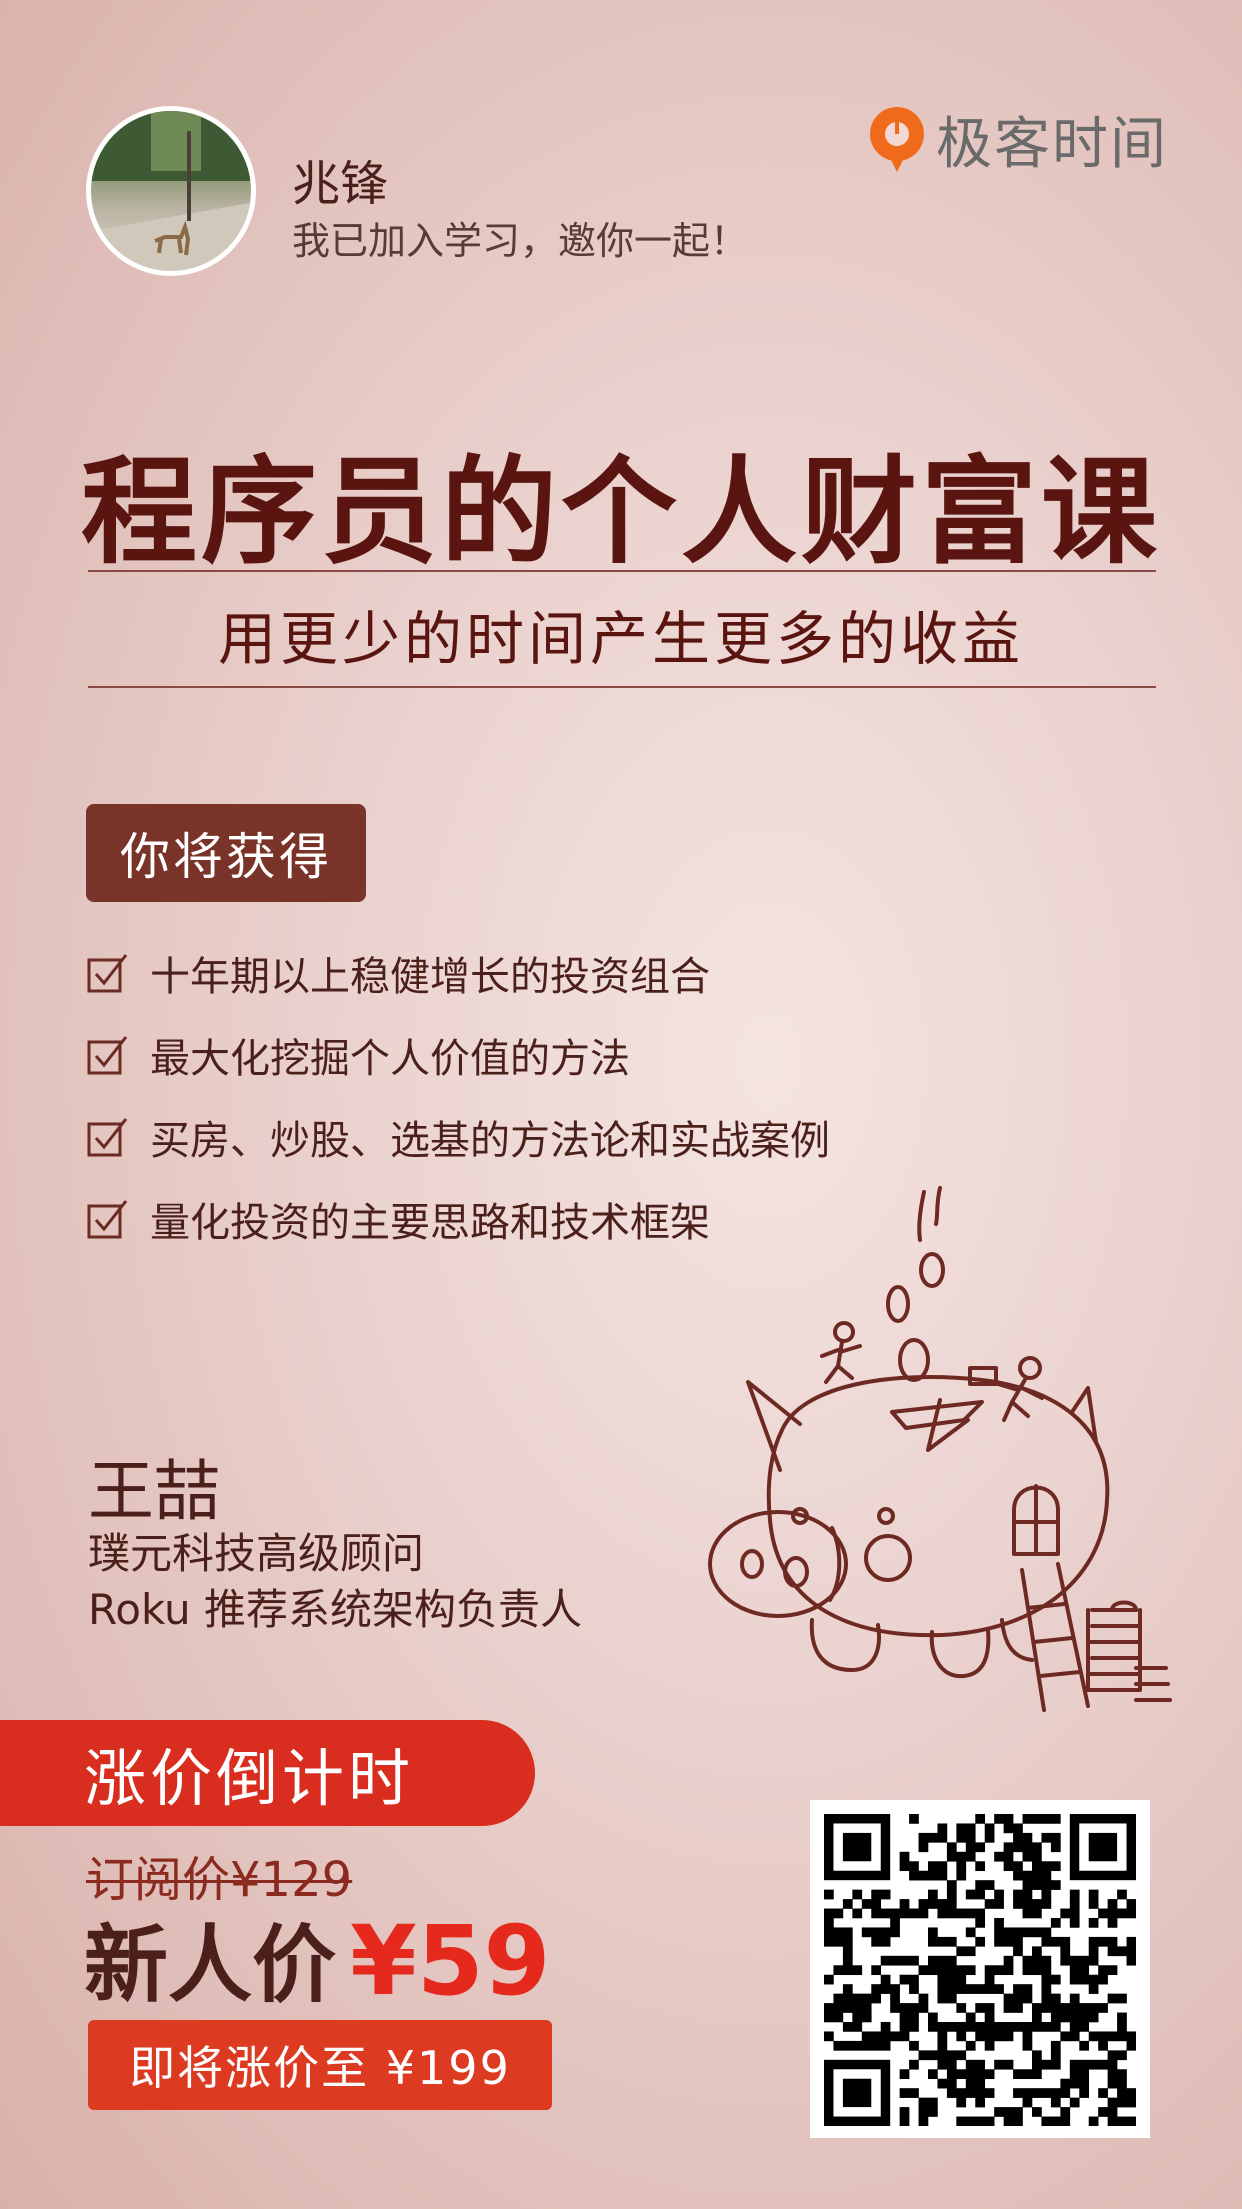  I want to click on benefit-text: 买房、炒股、选基的方法论和实战案例, so click(490, 1141).